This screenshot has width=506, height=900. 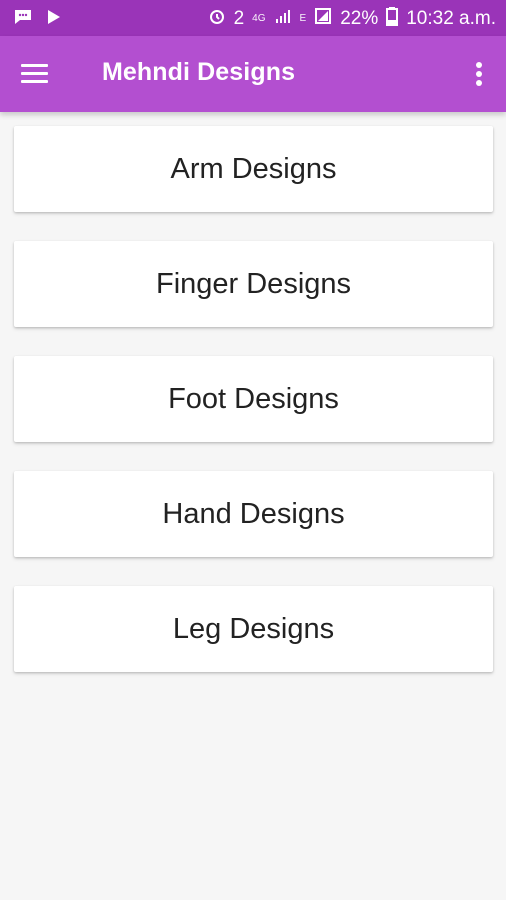 What do you see at coordinates (479, 74) in the screenshot?
I see `more-vert-icon` at bounding box center [479, 74].